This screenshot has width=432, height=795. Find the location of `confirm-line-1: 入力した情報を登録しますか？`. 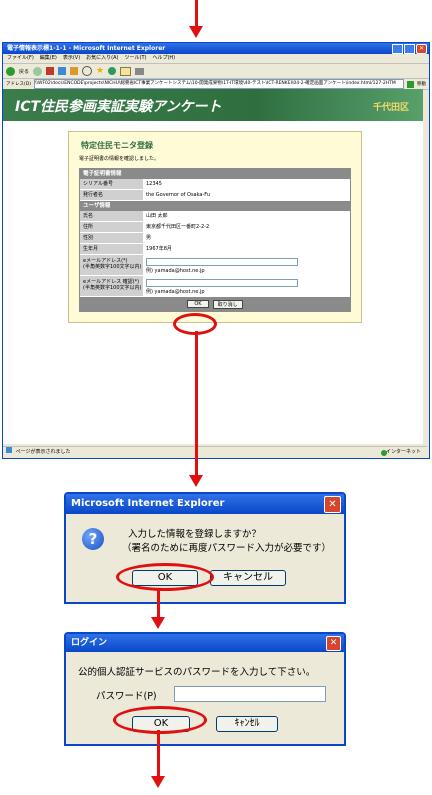

confirm-line-1: 入力した情報を登録しますか？ is located at coordinates (195, 534).